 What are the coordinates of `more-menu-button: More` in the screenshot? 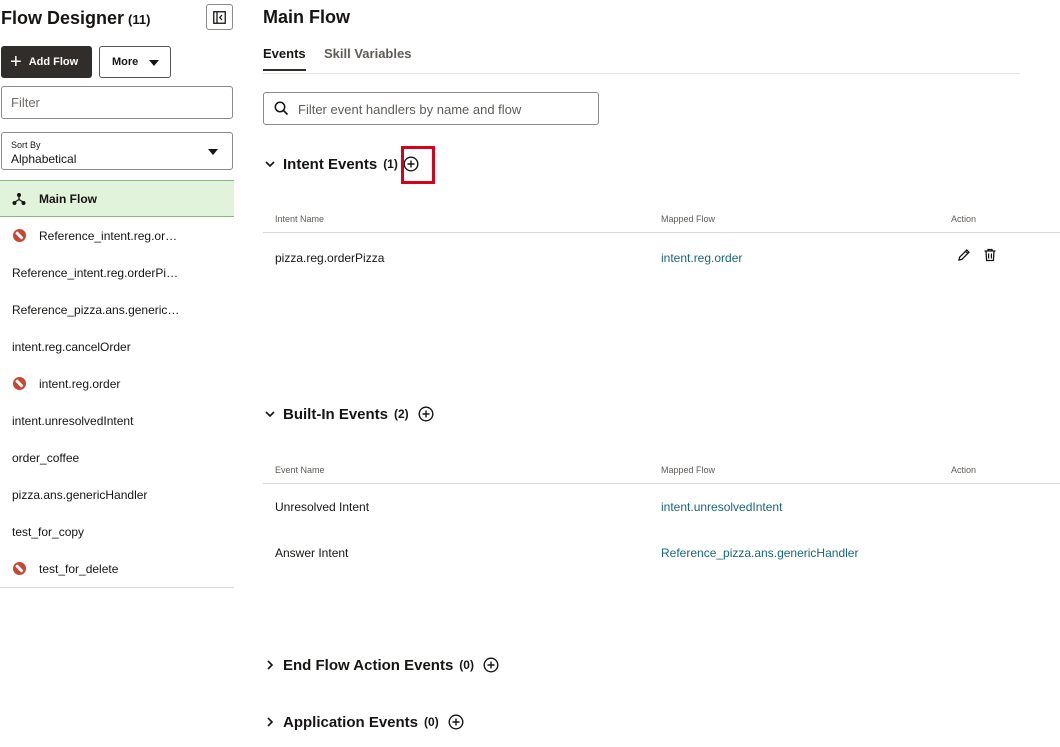 It's located at (135, 62).